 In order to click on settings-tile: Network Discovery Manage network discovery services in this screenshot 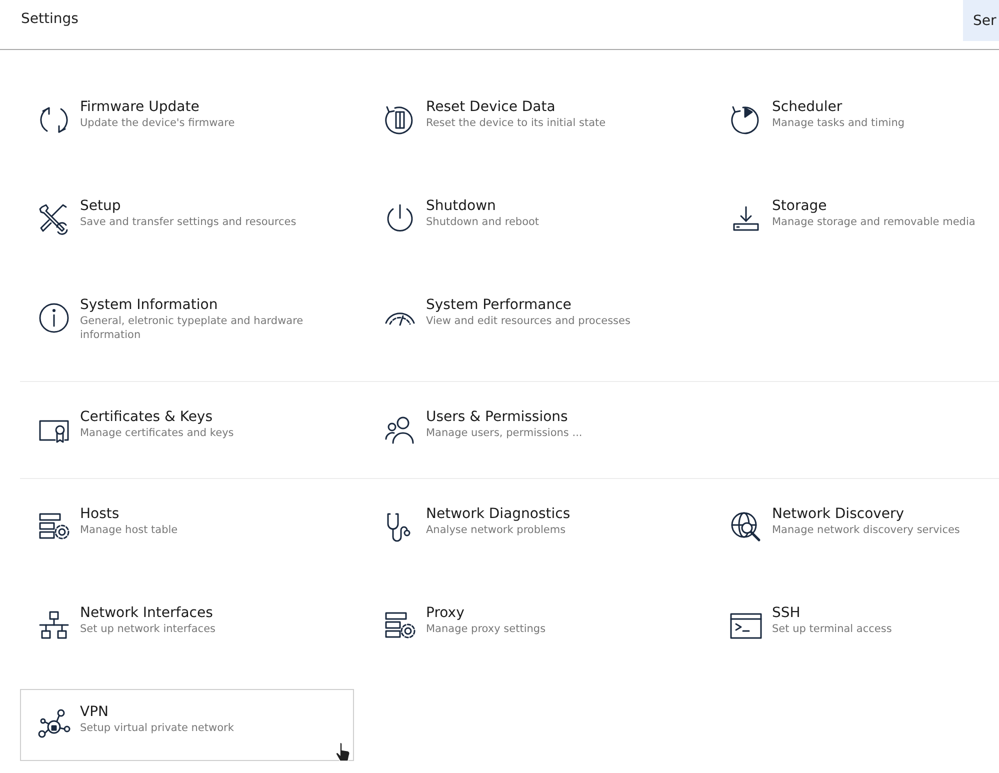, I will do `click(855, 527)`.